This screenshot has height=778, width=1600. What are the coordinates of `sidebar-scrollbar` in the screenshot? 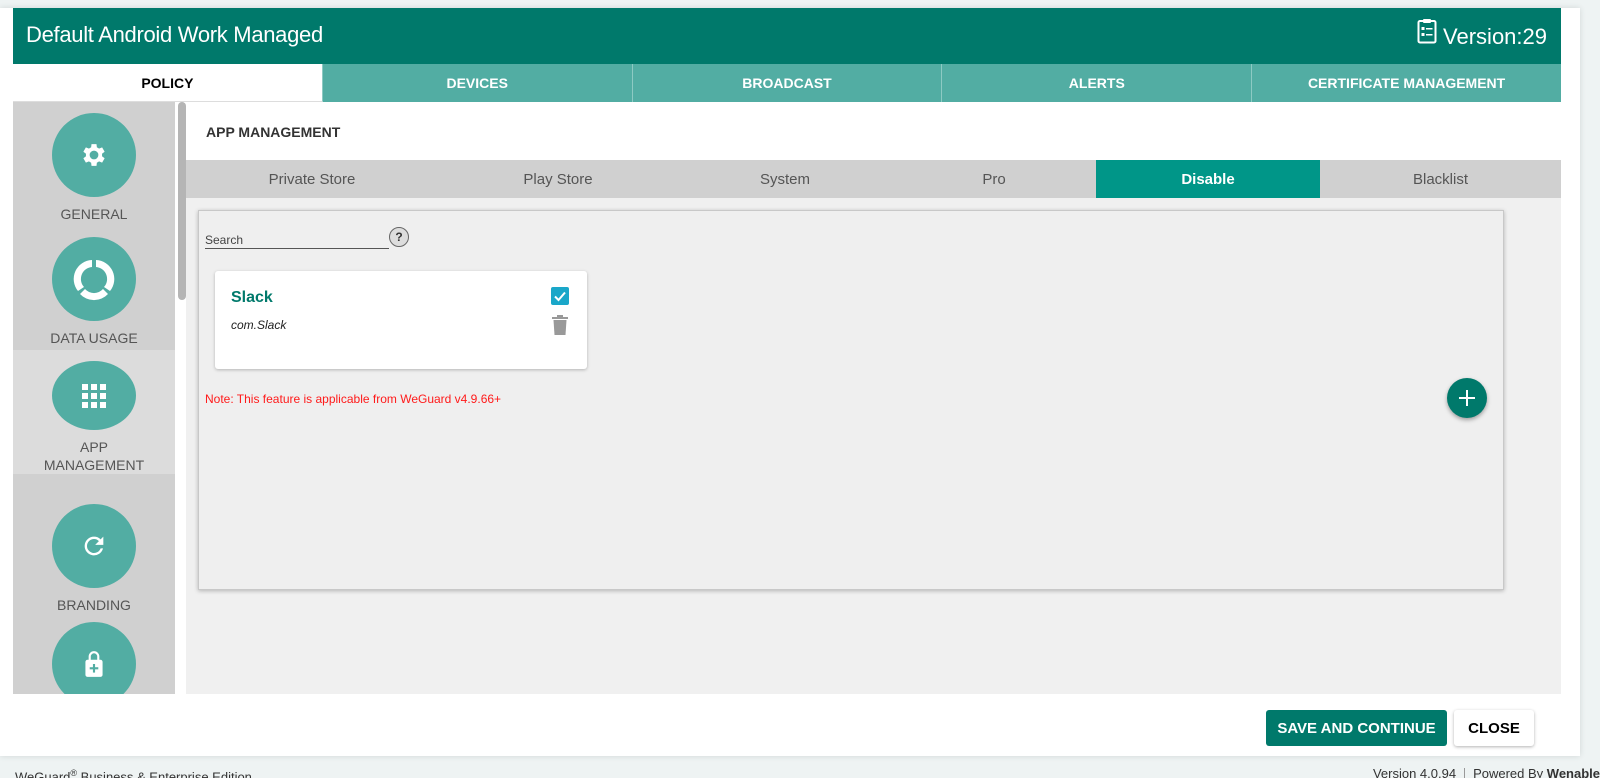 It's located at (182, 201).